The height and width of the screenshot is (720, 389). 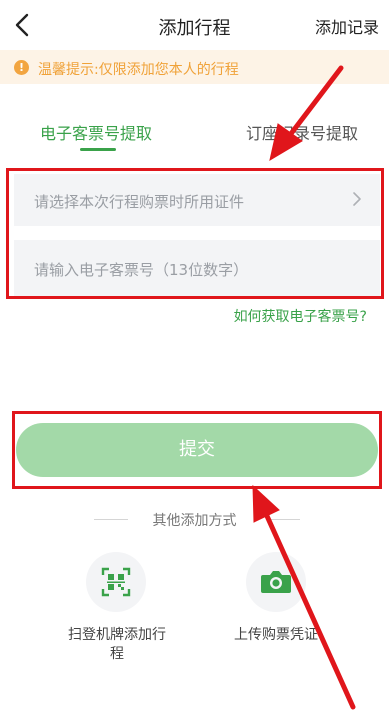 I want to click on notice-text: 温馨提示:仅限添加您本人的行程, so click(x=138, y=70).